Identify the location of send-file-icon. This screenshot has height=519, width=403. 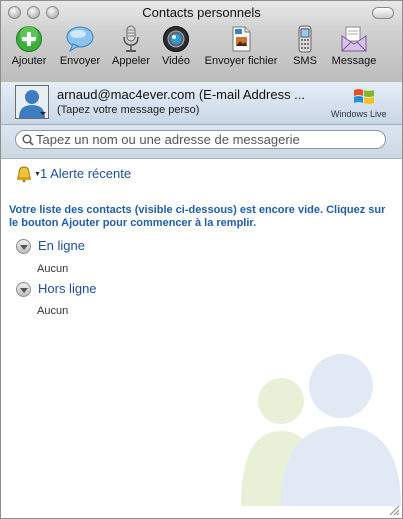
(241, 39).